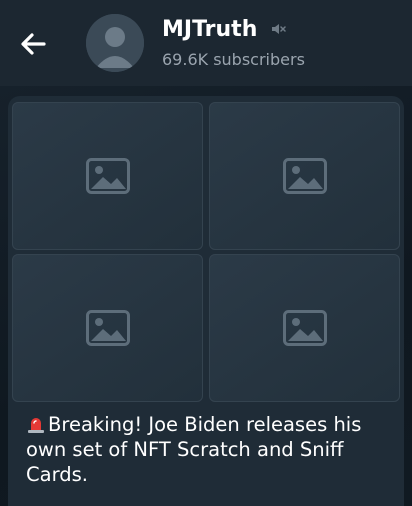 The height and width of the screenshot is (506, 412). I want to click on channel-title: MJTruth, so click(209, 29).